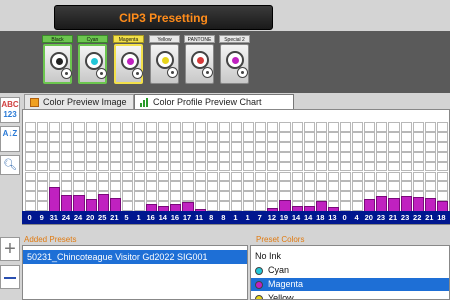  Describe the element at coordinates (126, 217) in the screenshot. I see `zone-value-label: 5` at that location.